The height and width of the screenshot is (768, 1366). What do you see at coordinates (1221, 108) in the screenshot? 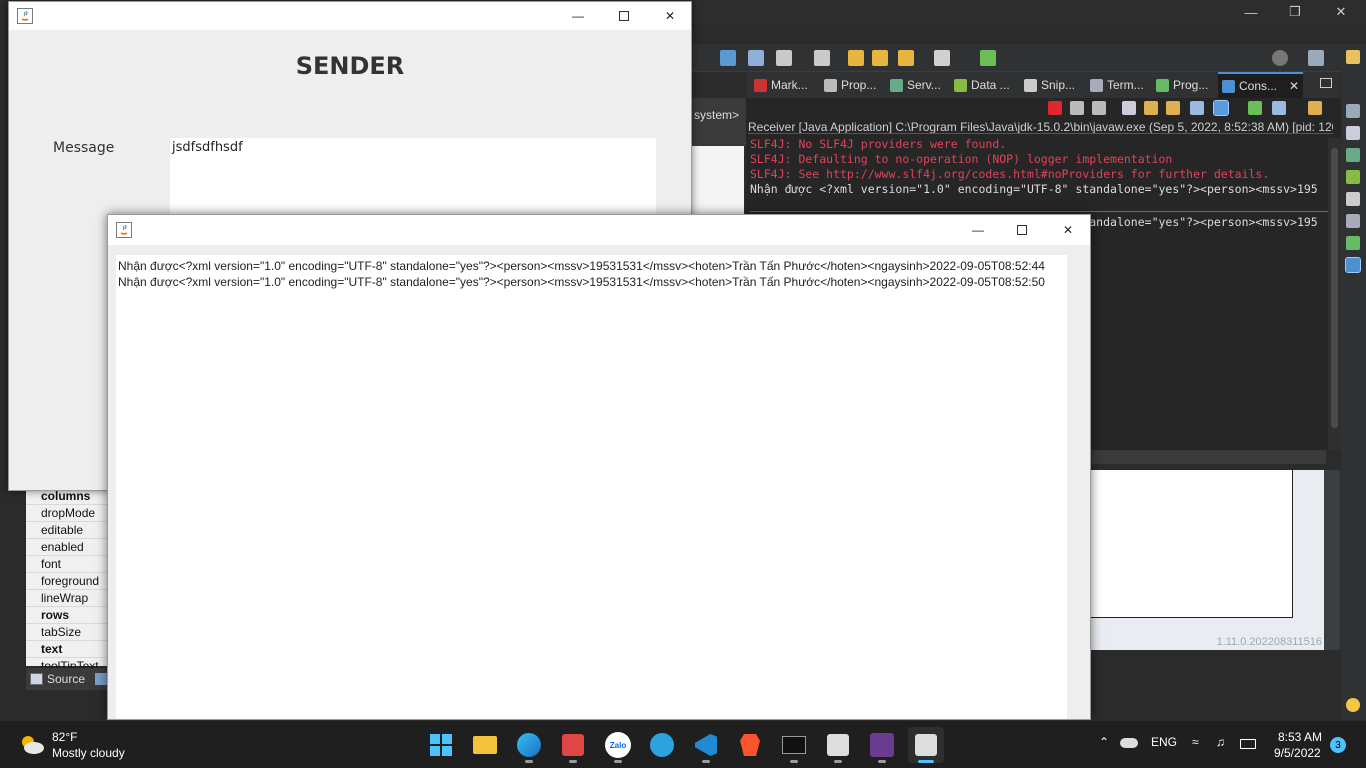
I see `pin-console-icon` at bounding box center [1221, 108].